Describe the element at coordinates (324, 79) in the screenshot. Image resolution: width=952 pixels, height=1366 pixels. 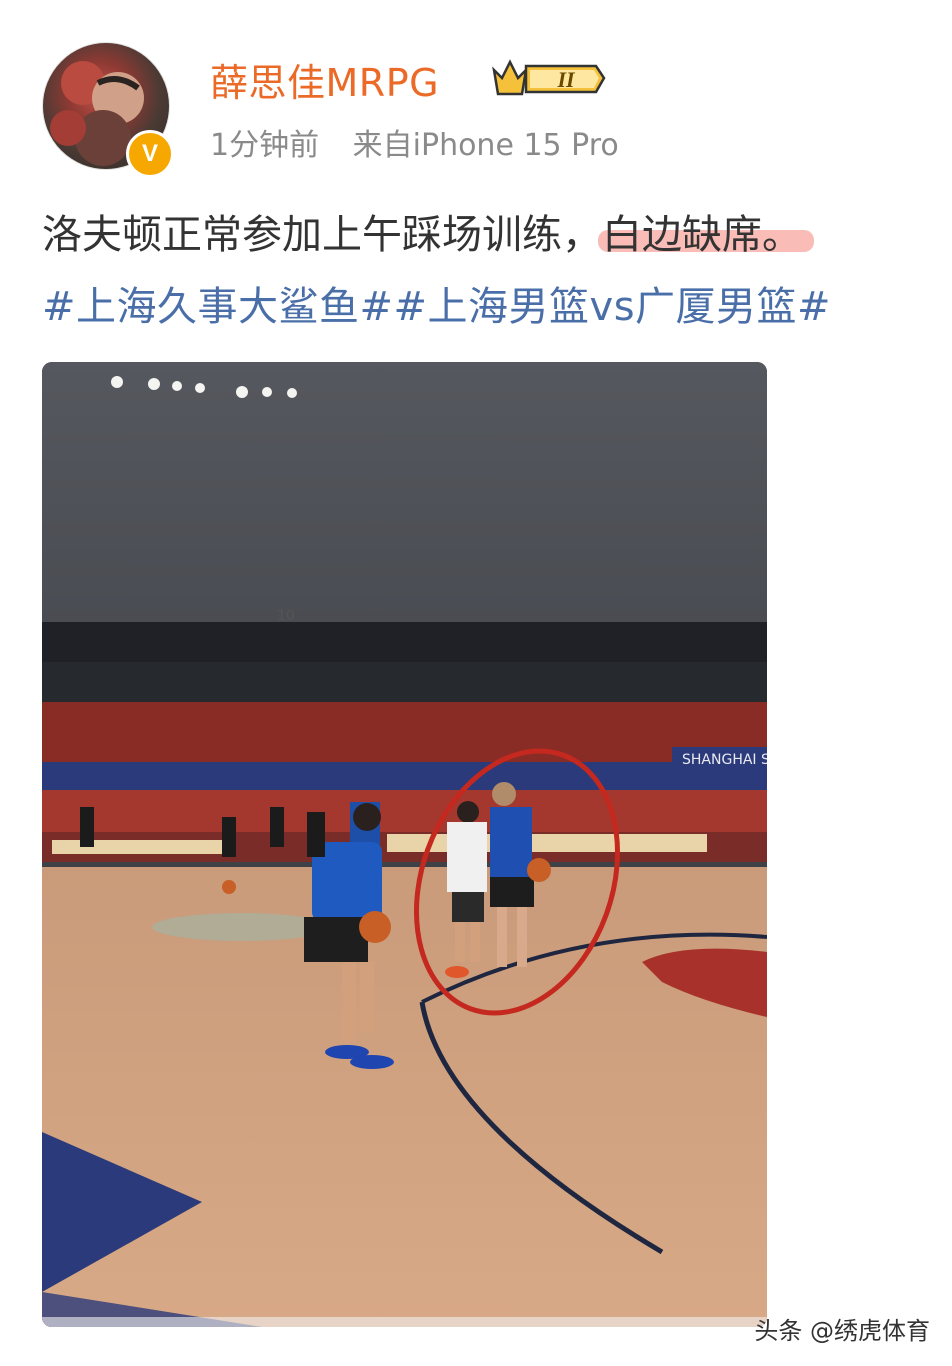
I see `username: 薛思佳MRPG` at that location.